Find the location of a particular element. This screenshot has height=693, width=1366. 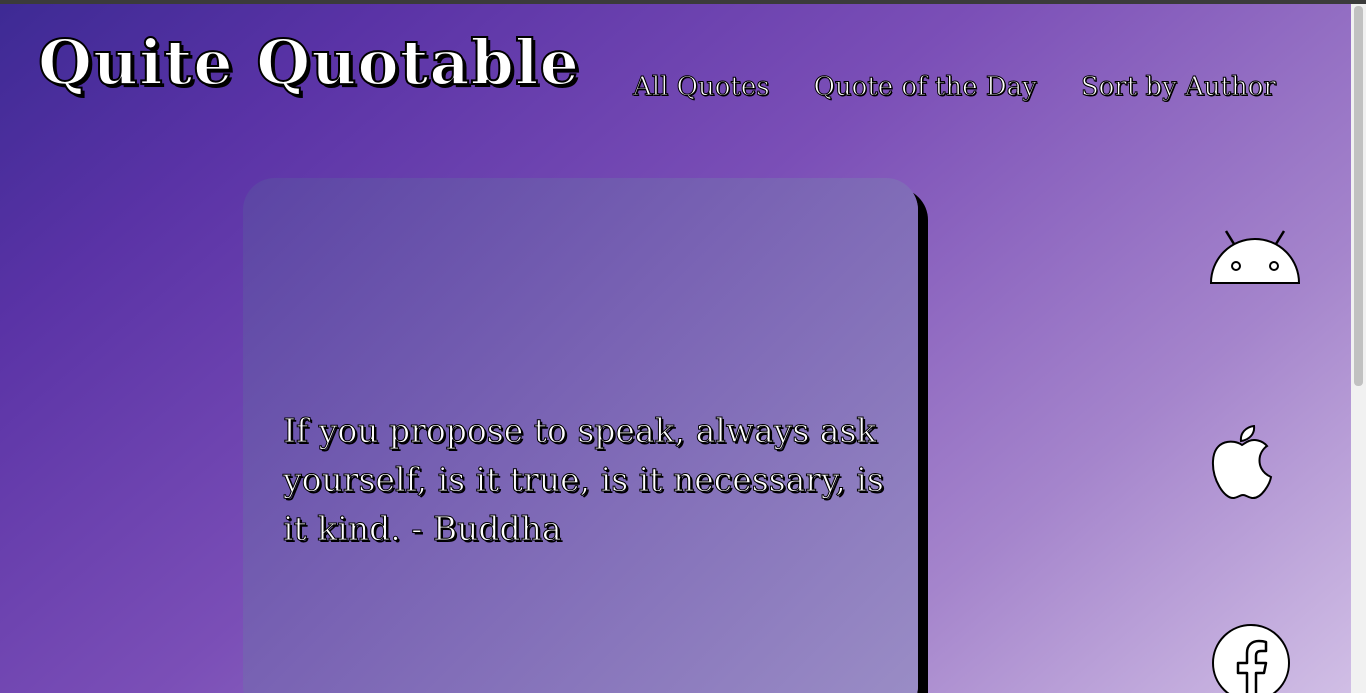

site-logo: Quite Quotable is located at coordinates (308, 62).